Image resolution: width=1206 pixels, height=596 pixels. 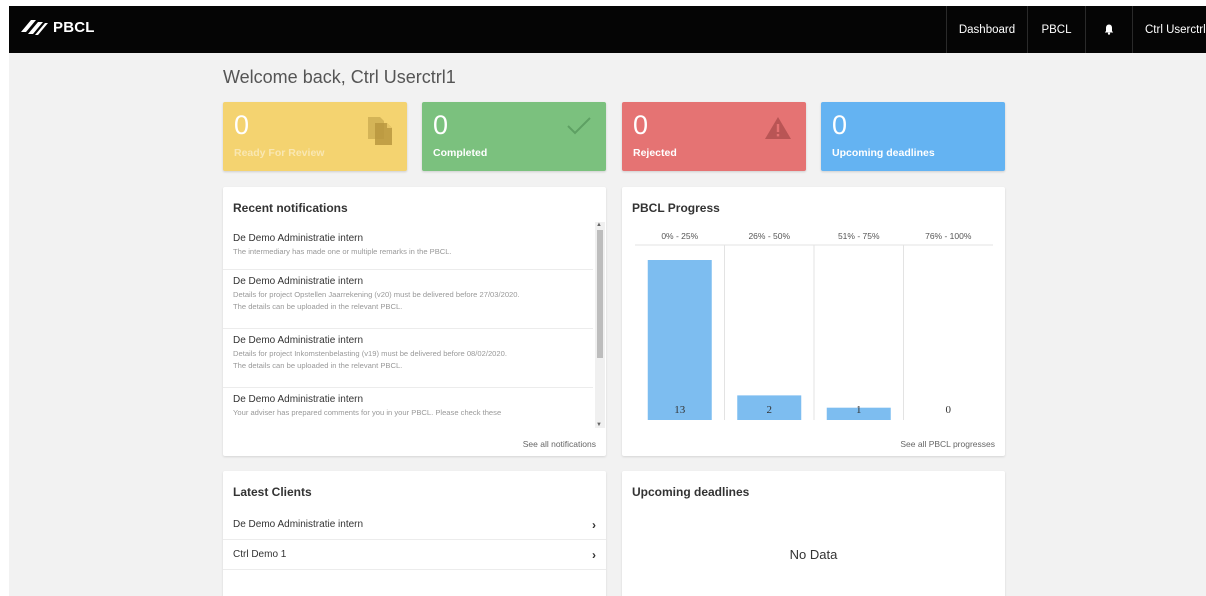 What do you see at coordinates (279, 153) in the screenshot?
I see `stat-label: Ready For Review` at bounding box center [279, 153].